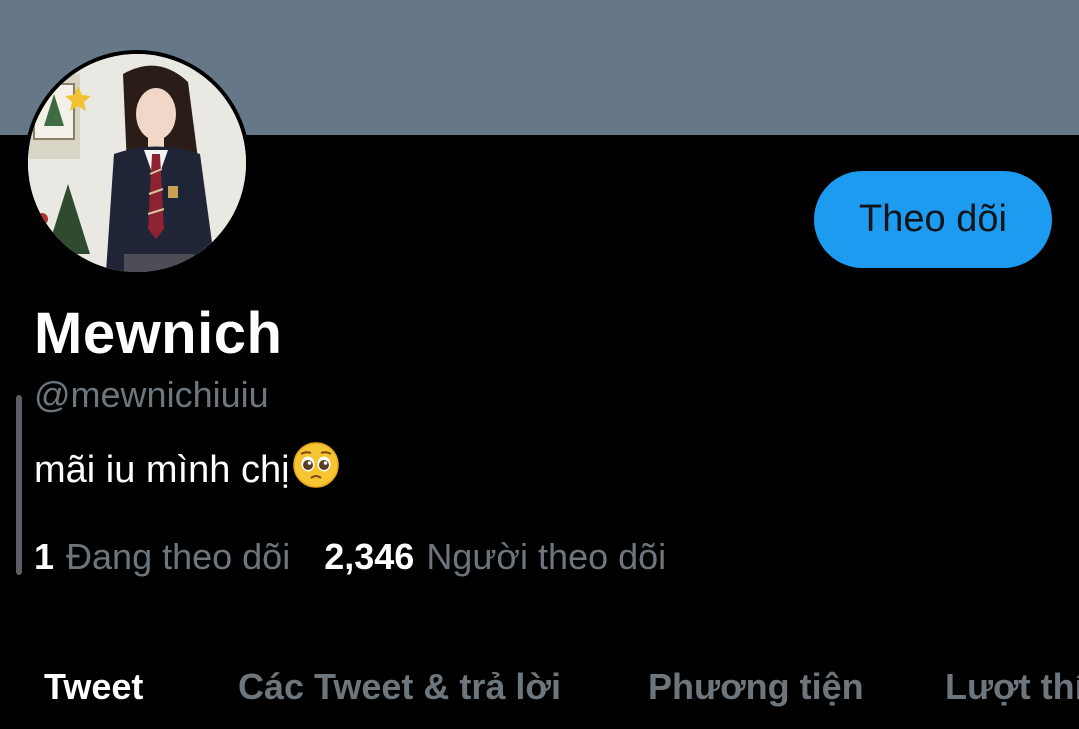 Image resolution: width=1079 pixels, height=729 pixels. I want to click on follow-stats: 1 Đang theo dõi 2,346 Người theo dõi, so click(350, 557).